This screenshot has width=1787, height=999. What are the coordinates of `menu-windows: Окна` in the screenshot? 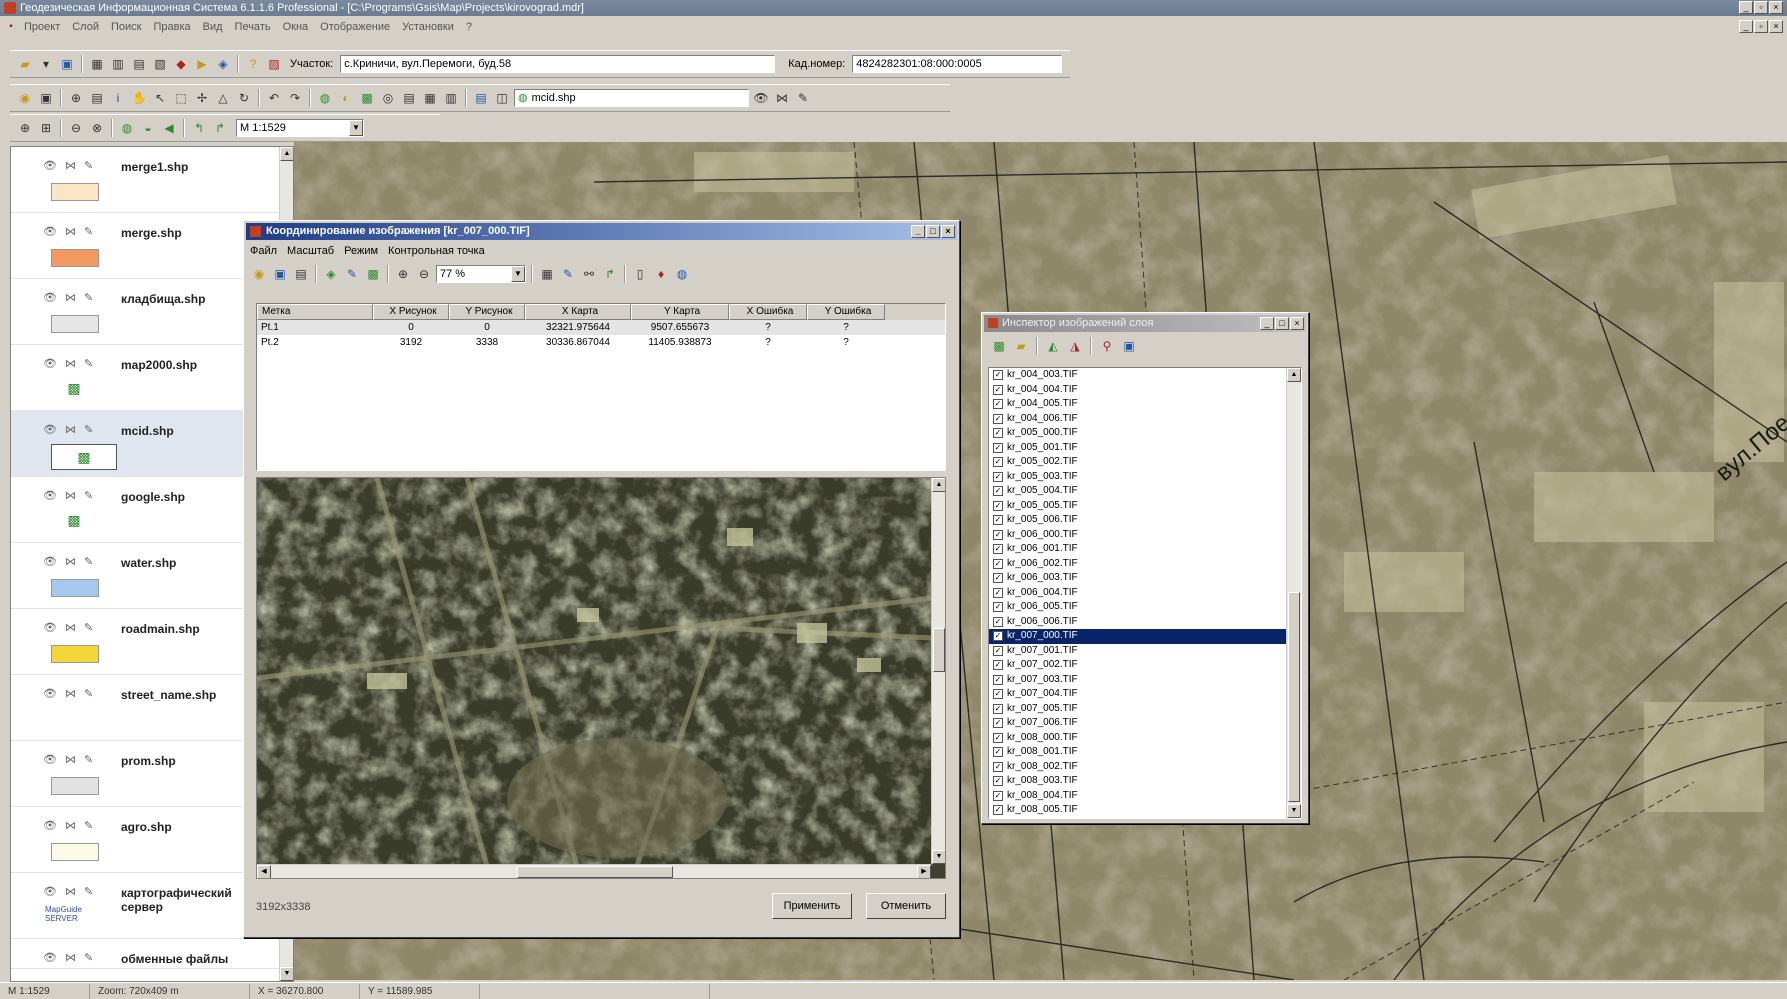 It's located at (296, 27).